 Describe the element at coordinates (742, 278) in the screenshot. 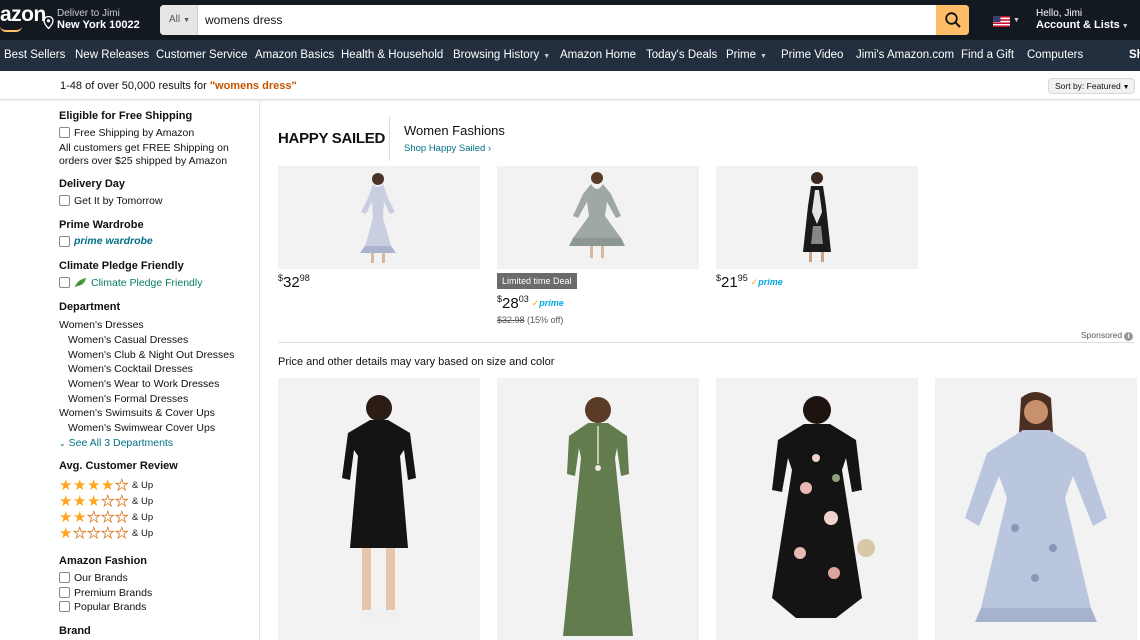

I see `price-fraction: 95` at that location.